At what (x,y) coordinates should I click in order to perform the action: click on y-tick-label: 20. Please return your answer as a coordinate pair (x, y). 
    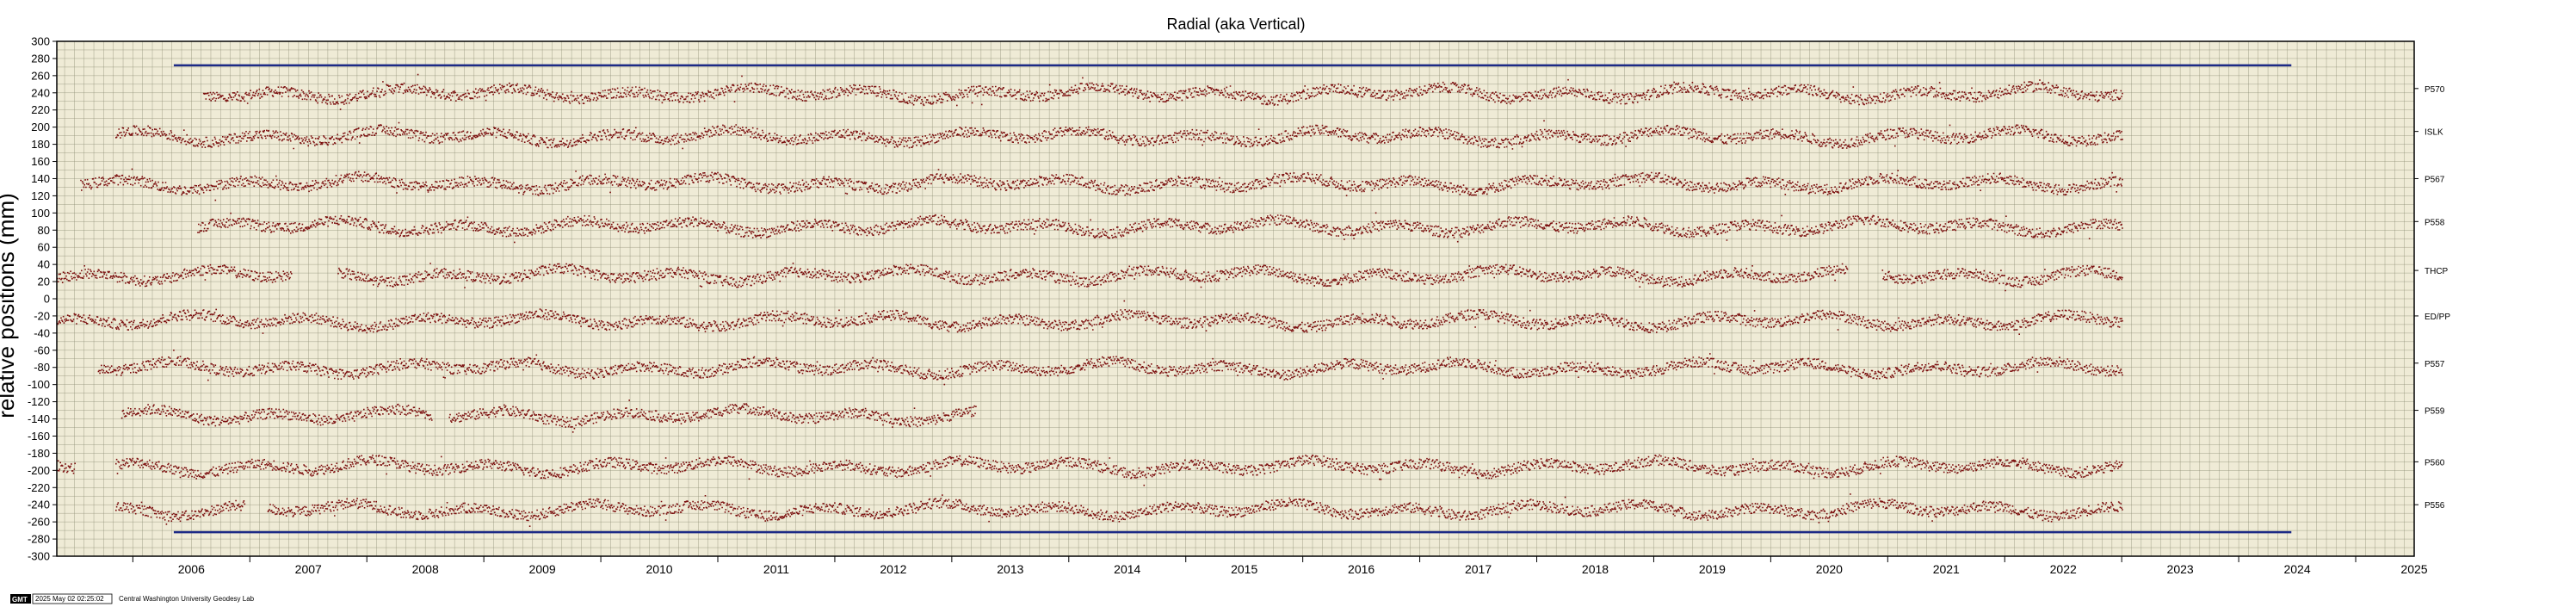
    Looking at the image, I should click on (44, 282).